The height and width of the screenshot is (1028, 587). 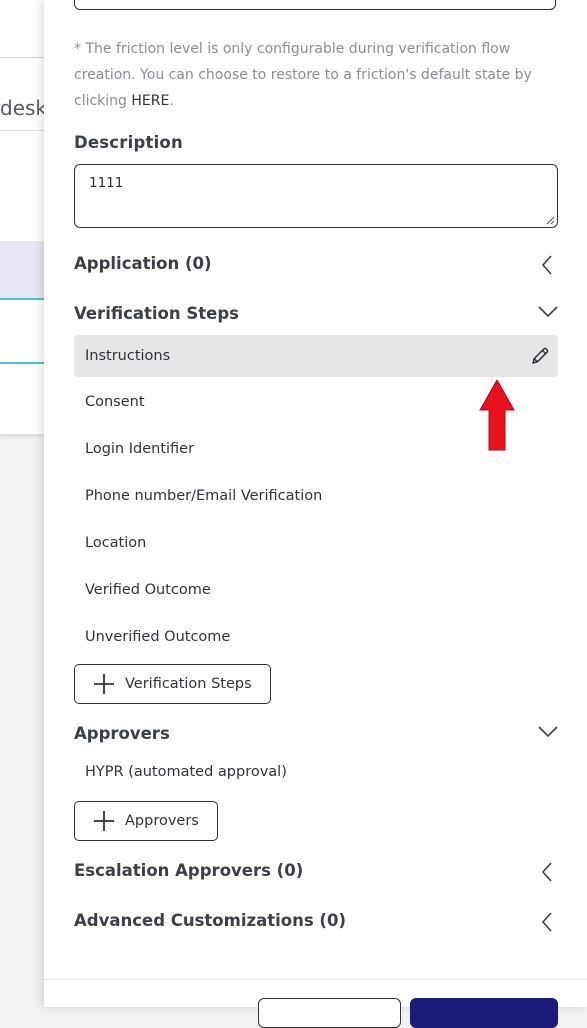 What do you see at coordinates (143, 263) in the screenshot?
I see `application-label: Application (0)` at bounding box center [143, 263].